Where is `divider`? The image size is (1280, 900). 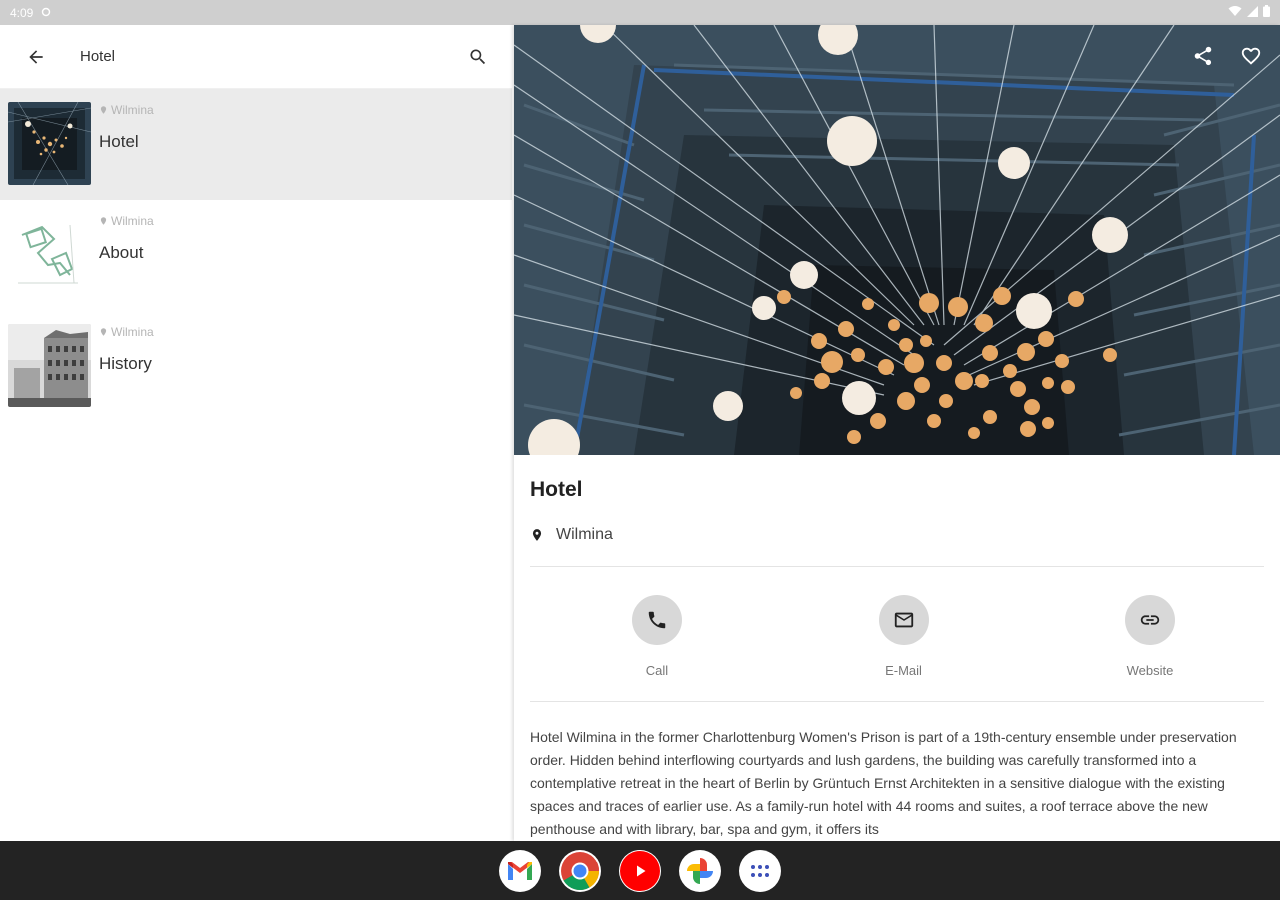
divider is located at coordinates (897, 701).